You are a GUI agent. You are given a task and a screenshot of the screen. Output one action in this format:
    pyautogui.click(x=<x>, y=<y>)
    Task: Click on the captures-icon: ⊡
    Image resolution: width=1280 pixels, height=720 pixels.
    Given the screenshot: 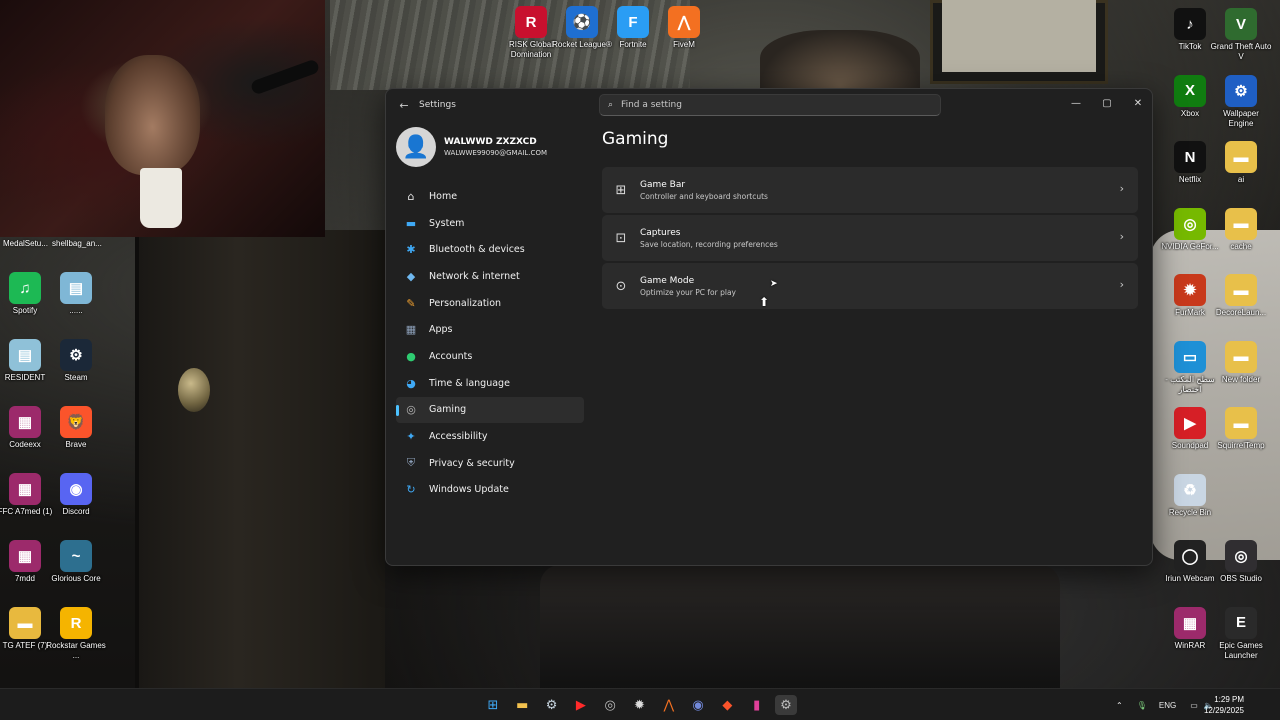 What is the action you would take?
    pyautogui.click(x=621, y=238)
    